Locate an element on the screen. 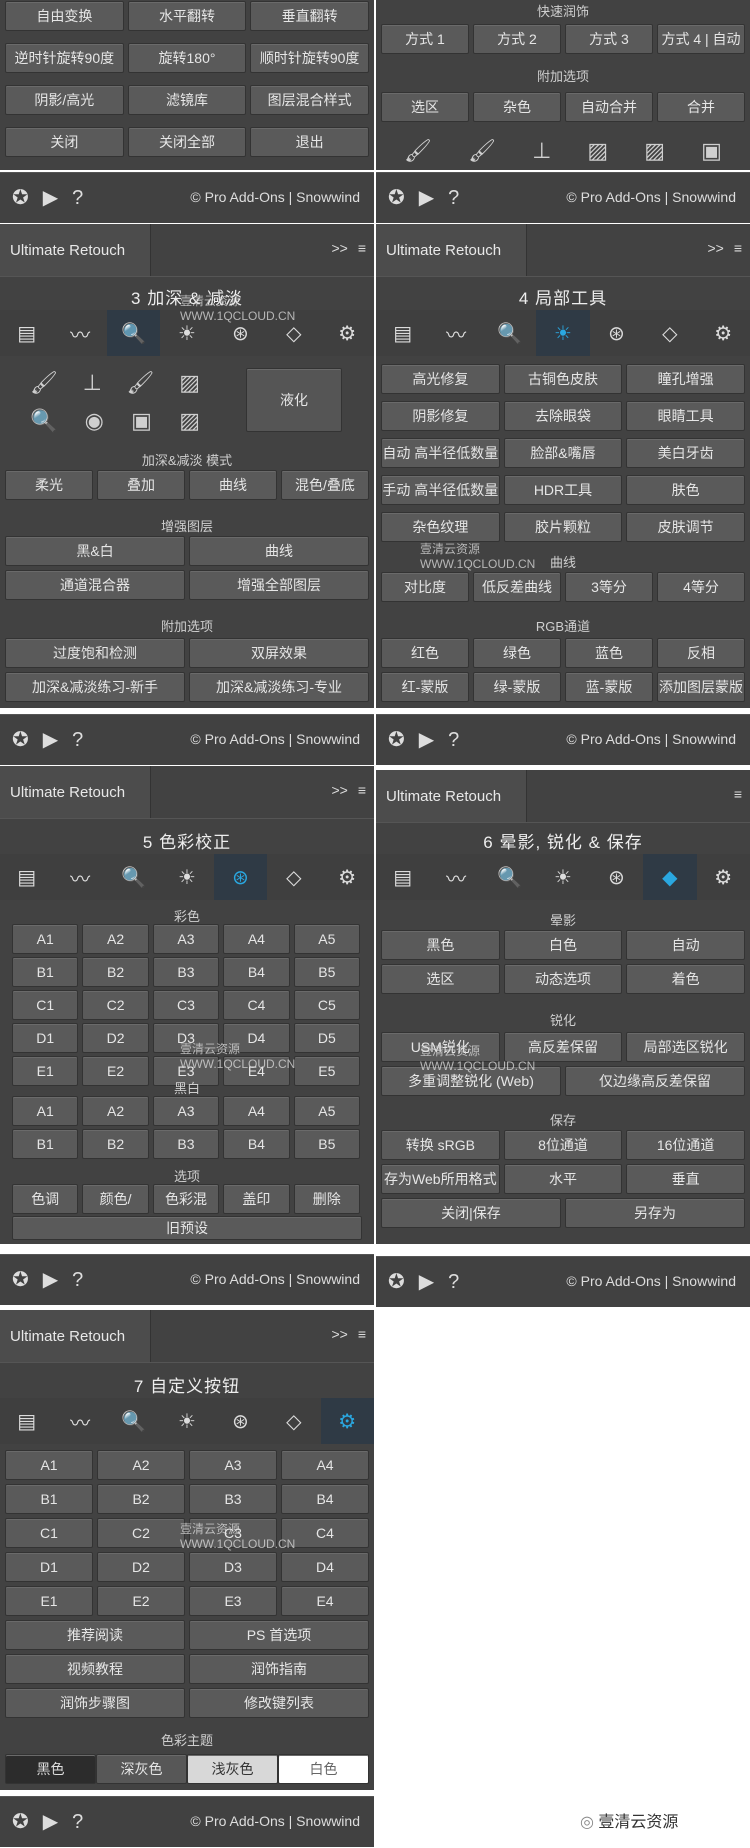 This screenshot has width=750, height=1848. theme-white-button: 白色 is located at coordinates (323, 1769).